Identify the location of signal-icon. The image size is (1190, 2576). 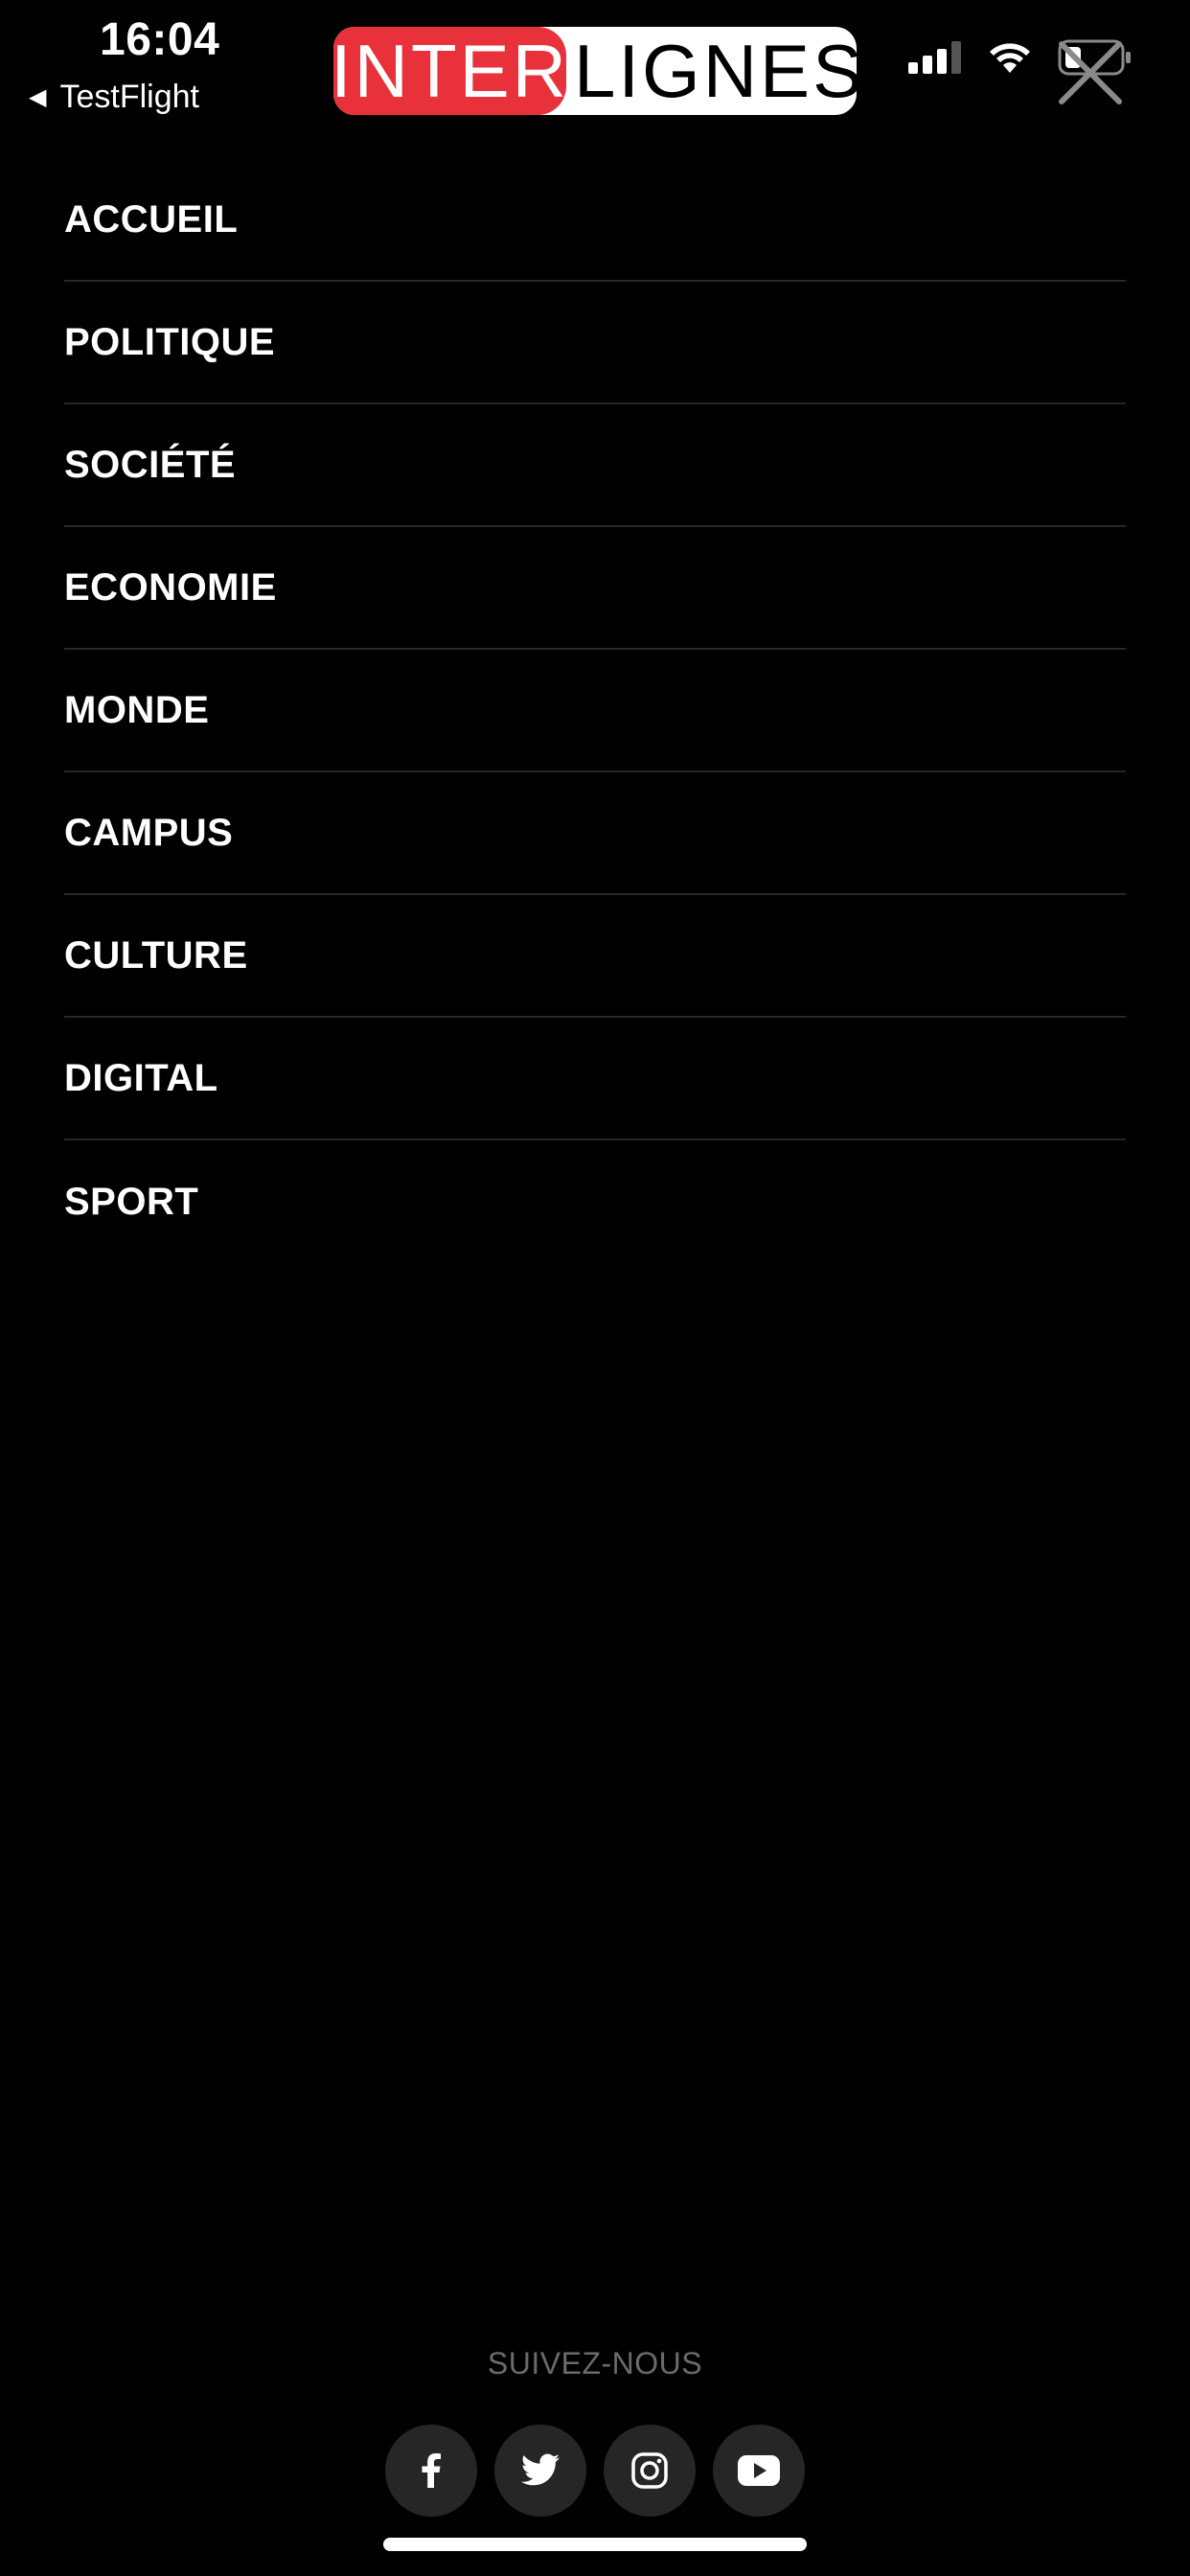
(935, 57).